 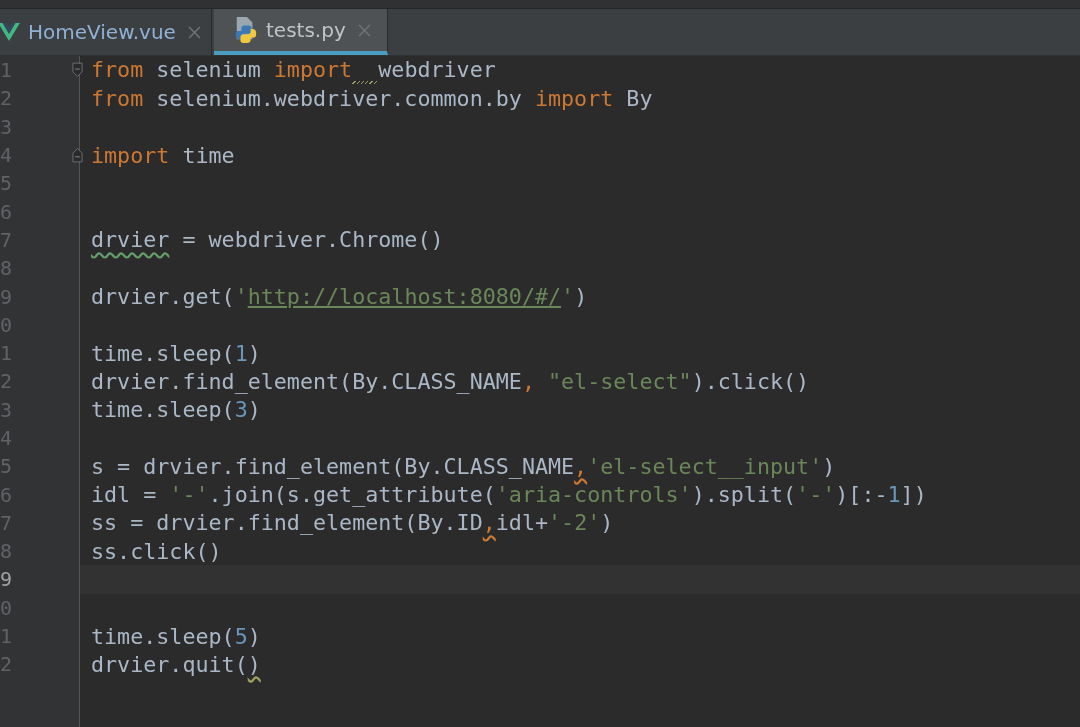 What do you see at coordinates (246, 30) in the screenshot?
I see `python-file-icon` at bounding box center [246, 30].